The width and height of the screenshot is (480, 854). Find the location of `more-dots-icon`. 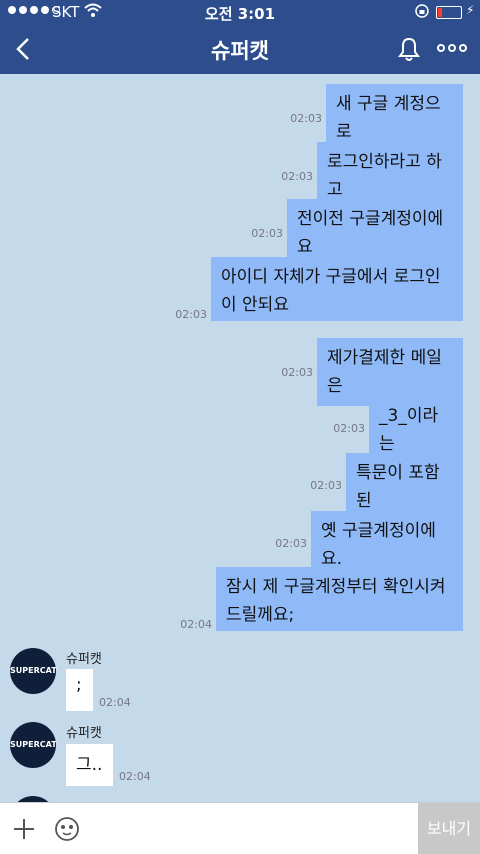

more-dots-icon is located at coordinates (452, 48).